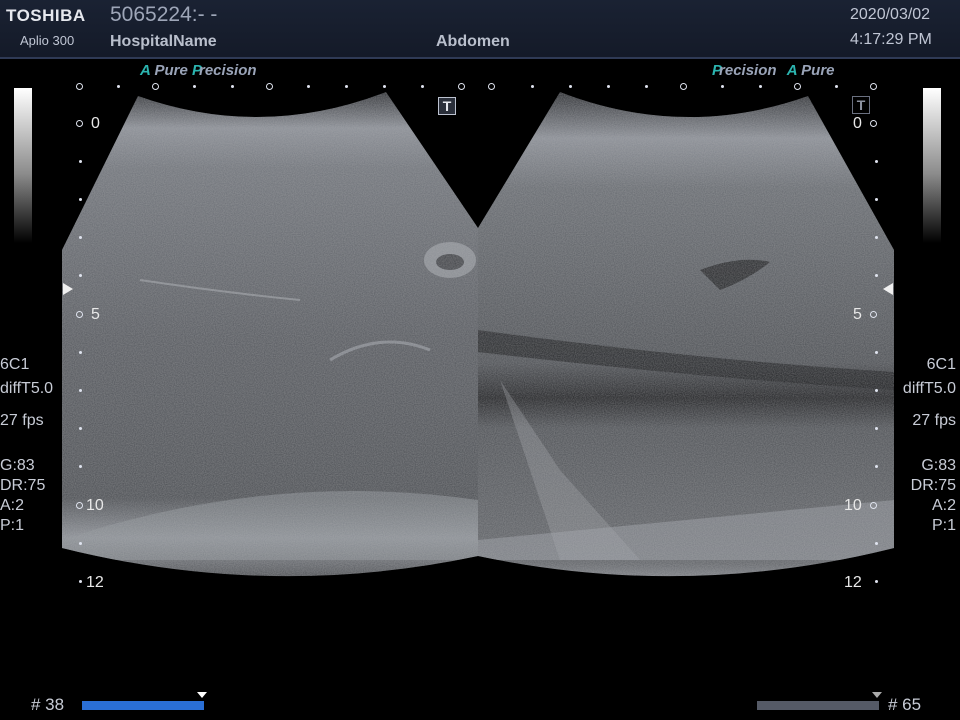  I want to click on right-cine-frame-label: # 65, so click(905, 704).